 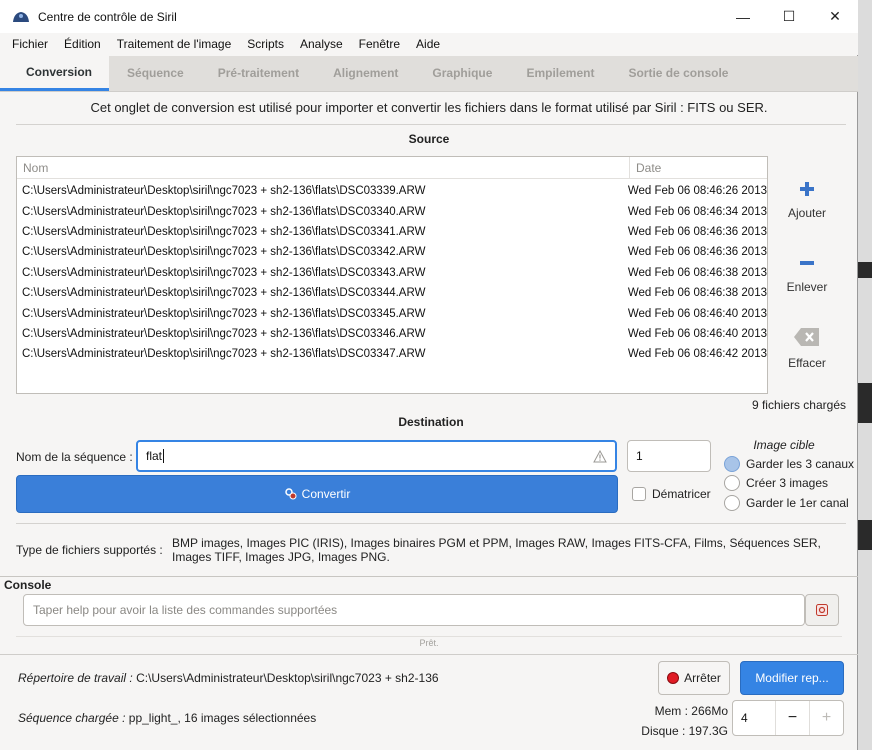 I want to click on column-header-name: Nom, so click(x=323, y=167).